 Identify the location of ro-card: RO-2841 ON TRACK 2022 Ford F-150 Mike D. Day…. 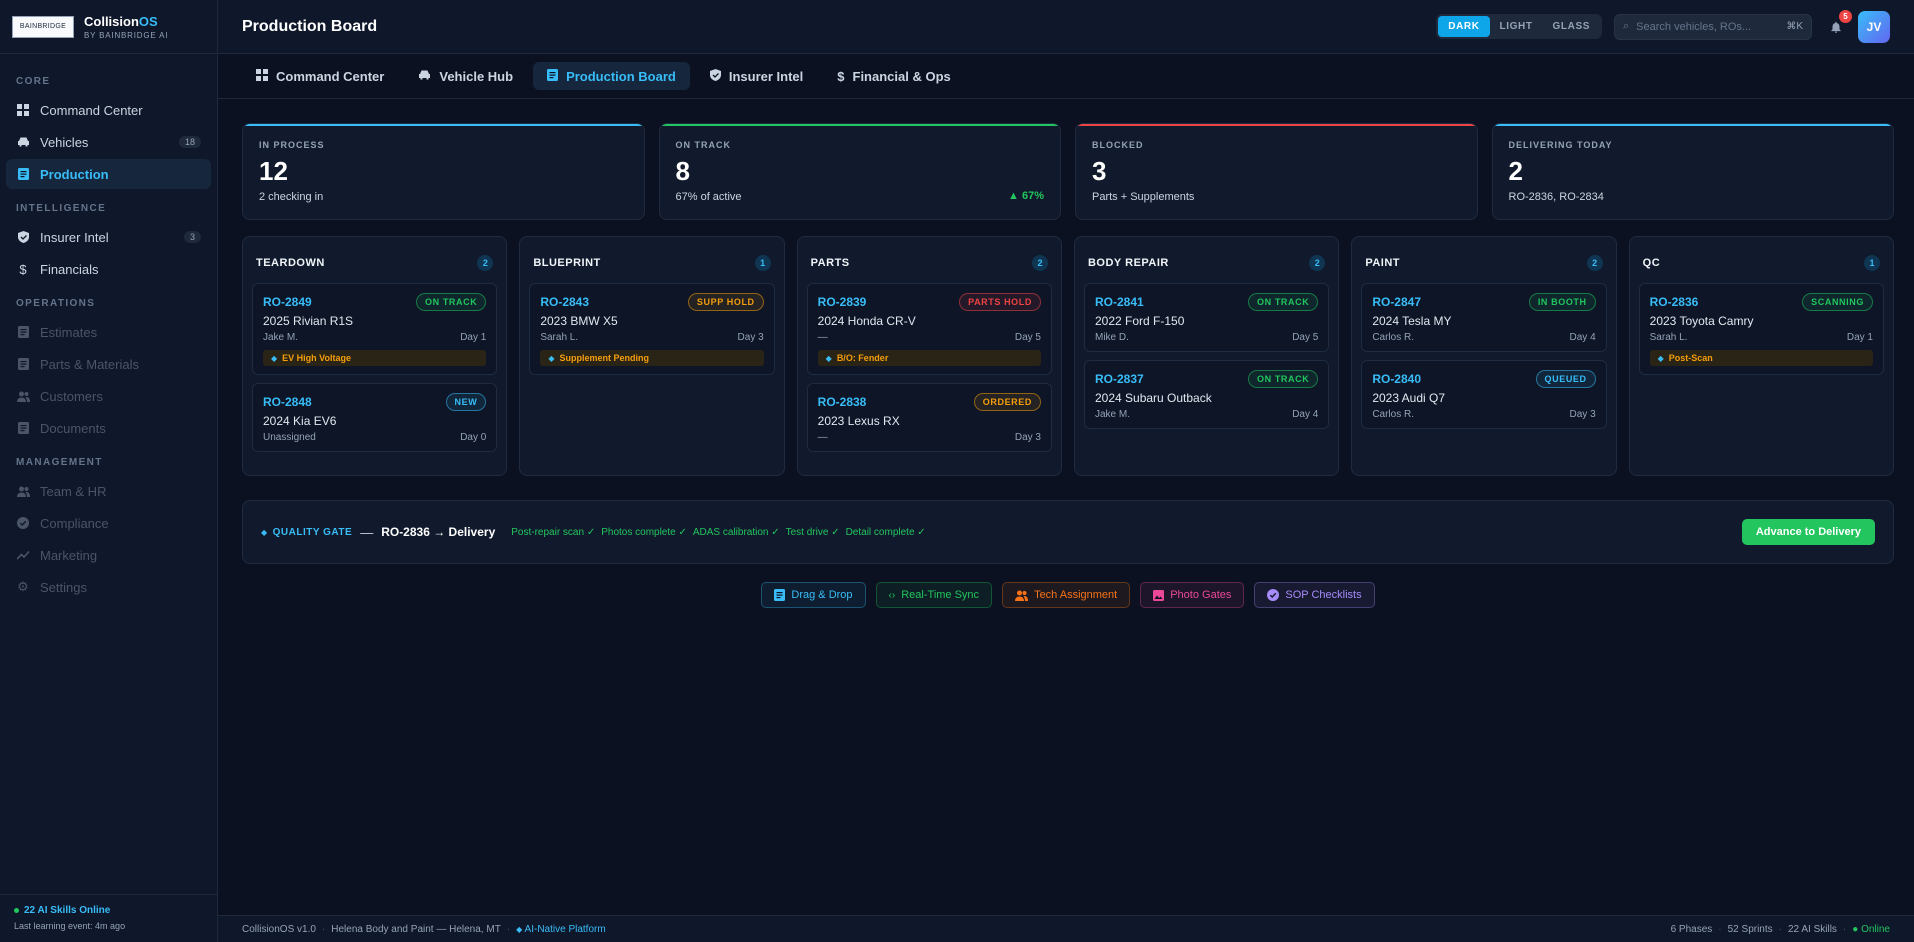
(1206, 317).